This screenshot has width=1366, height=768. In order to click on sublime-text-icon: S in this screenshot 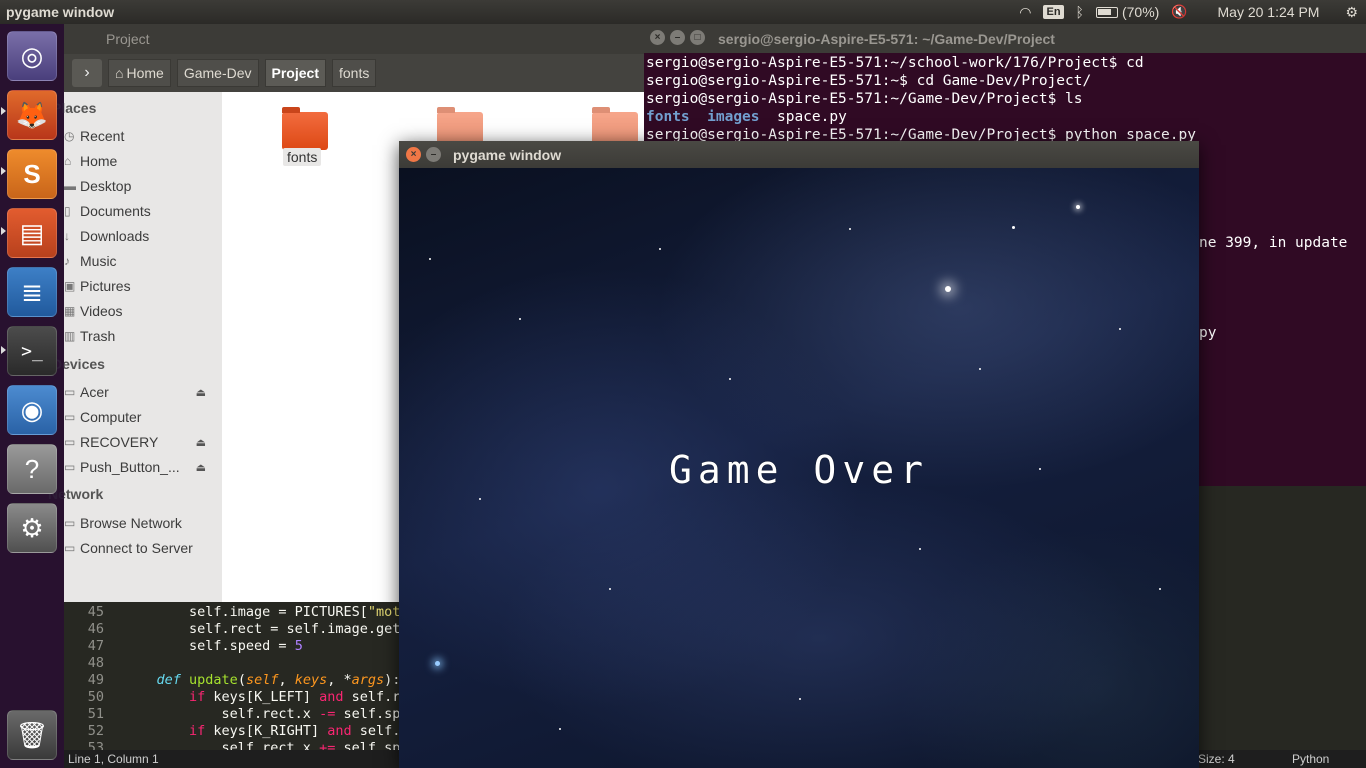, I will do `click(32, 174)`.